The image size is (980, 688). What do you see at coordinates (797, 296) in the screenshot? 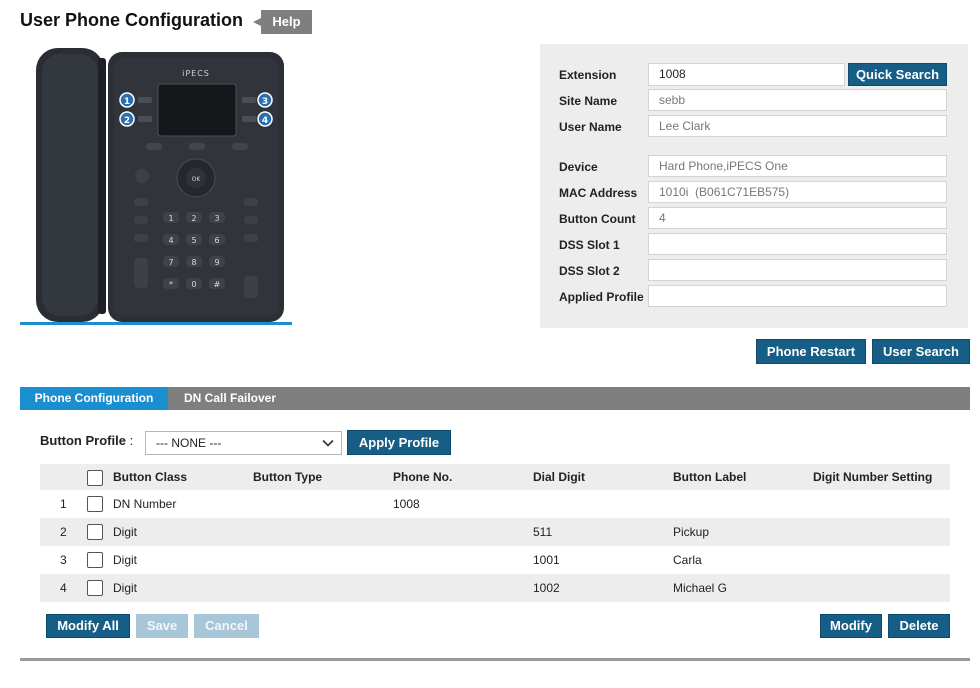
I see `applied-profile-field` at bounding box center [797, 296].